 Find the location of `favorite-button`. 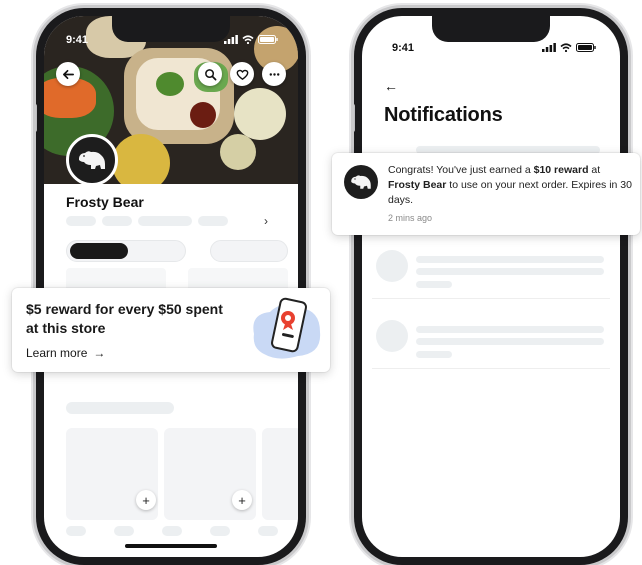

favorite-button is located at coordinates (242, 74).